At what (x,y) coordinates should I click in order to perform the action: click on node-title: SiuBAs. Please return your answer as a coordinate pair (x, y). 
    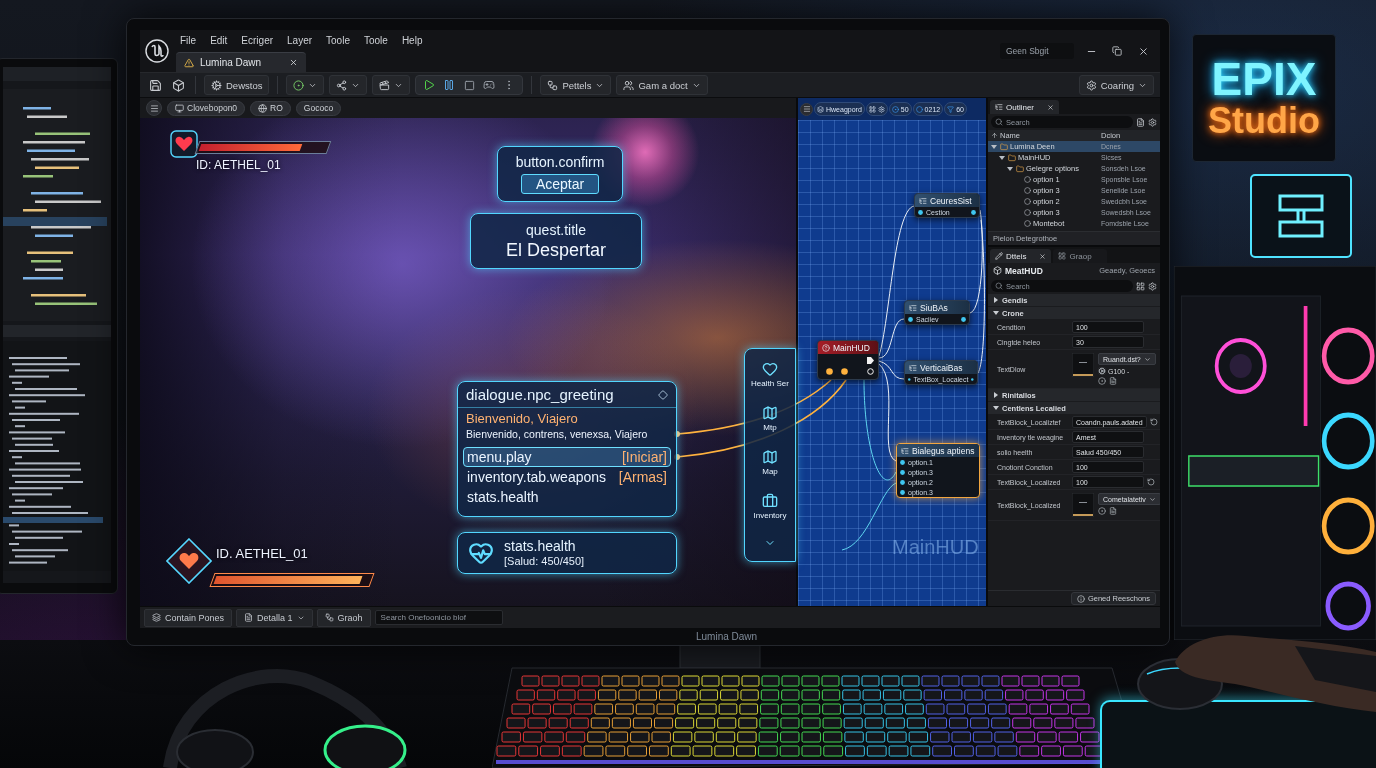
    Looking at the image, I should click on (934, 307).